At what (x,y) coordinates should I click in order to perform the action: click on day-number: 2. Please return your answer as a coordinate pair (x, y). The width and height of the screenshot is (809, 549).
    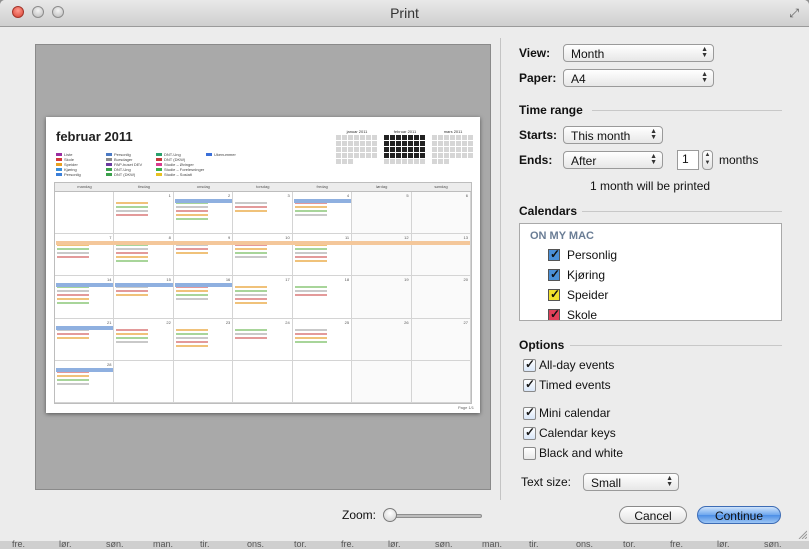
    Looking at the image, I should click on (229, 195).